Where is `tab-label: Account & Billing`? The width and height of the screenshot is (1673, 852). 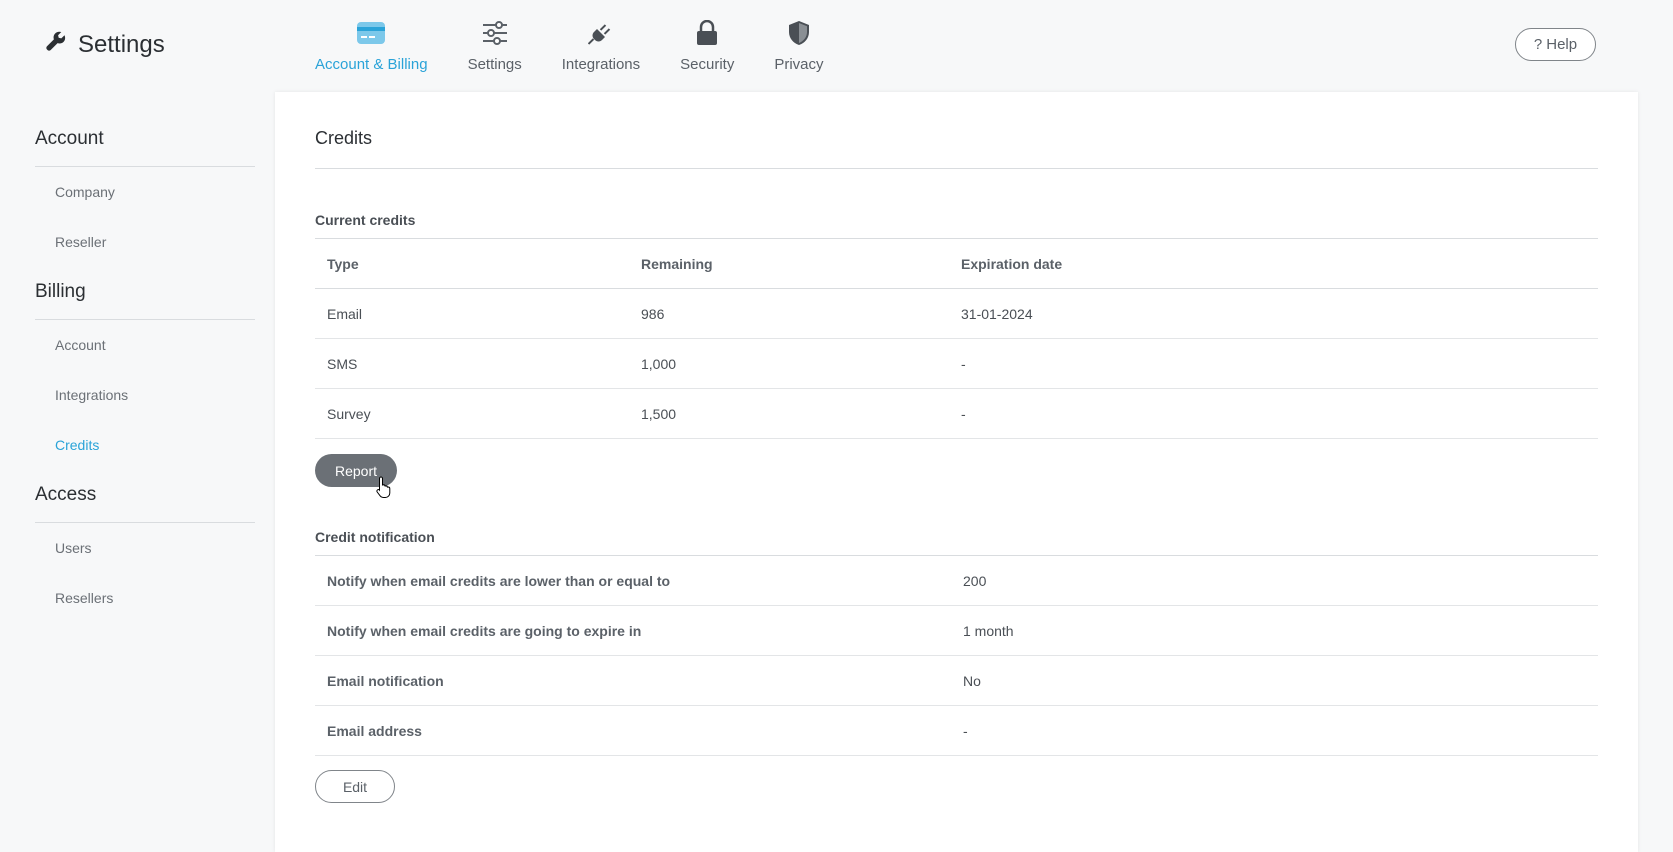 tab-label: Account & Billing is located at coordinates (371, 64).